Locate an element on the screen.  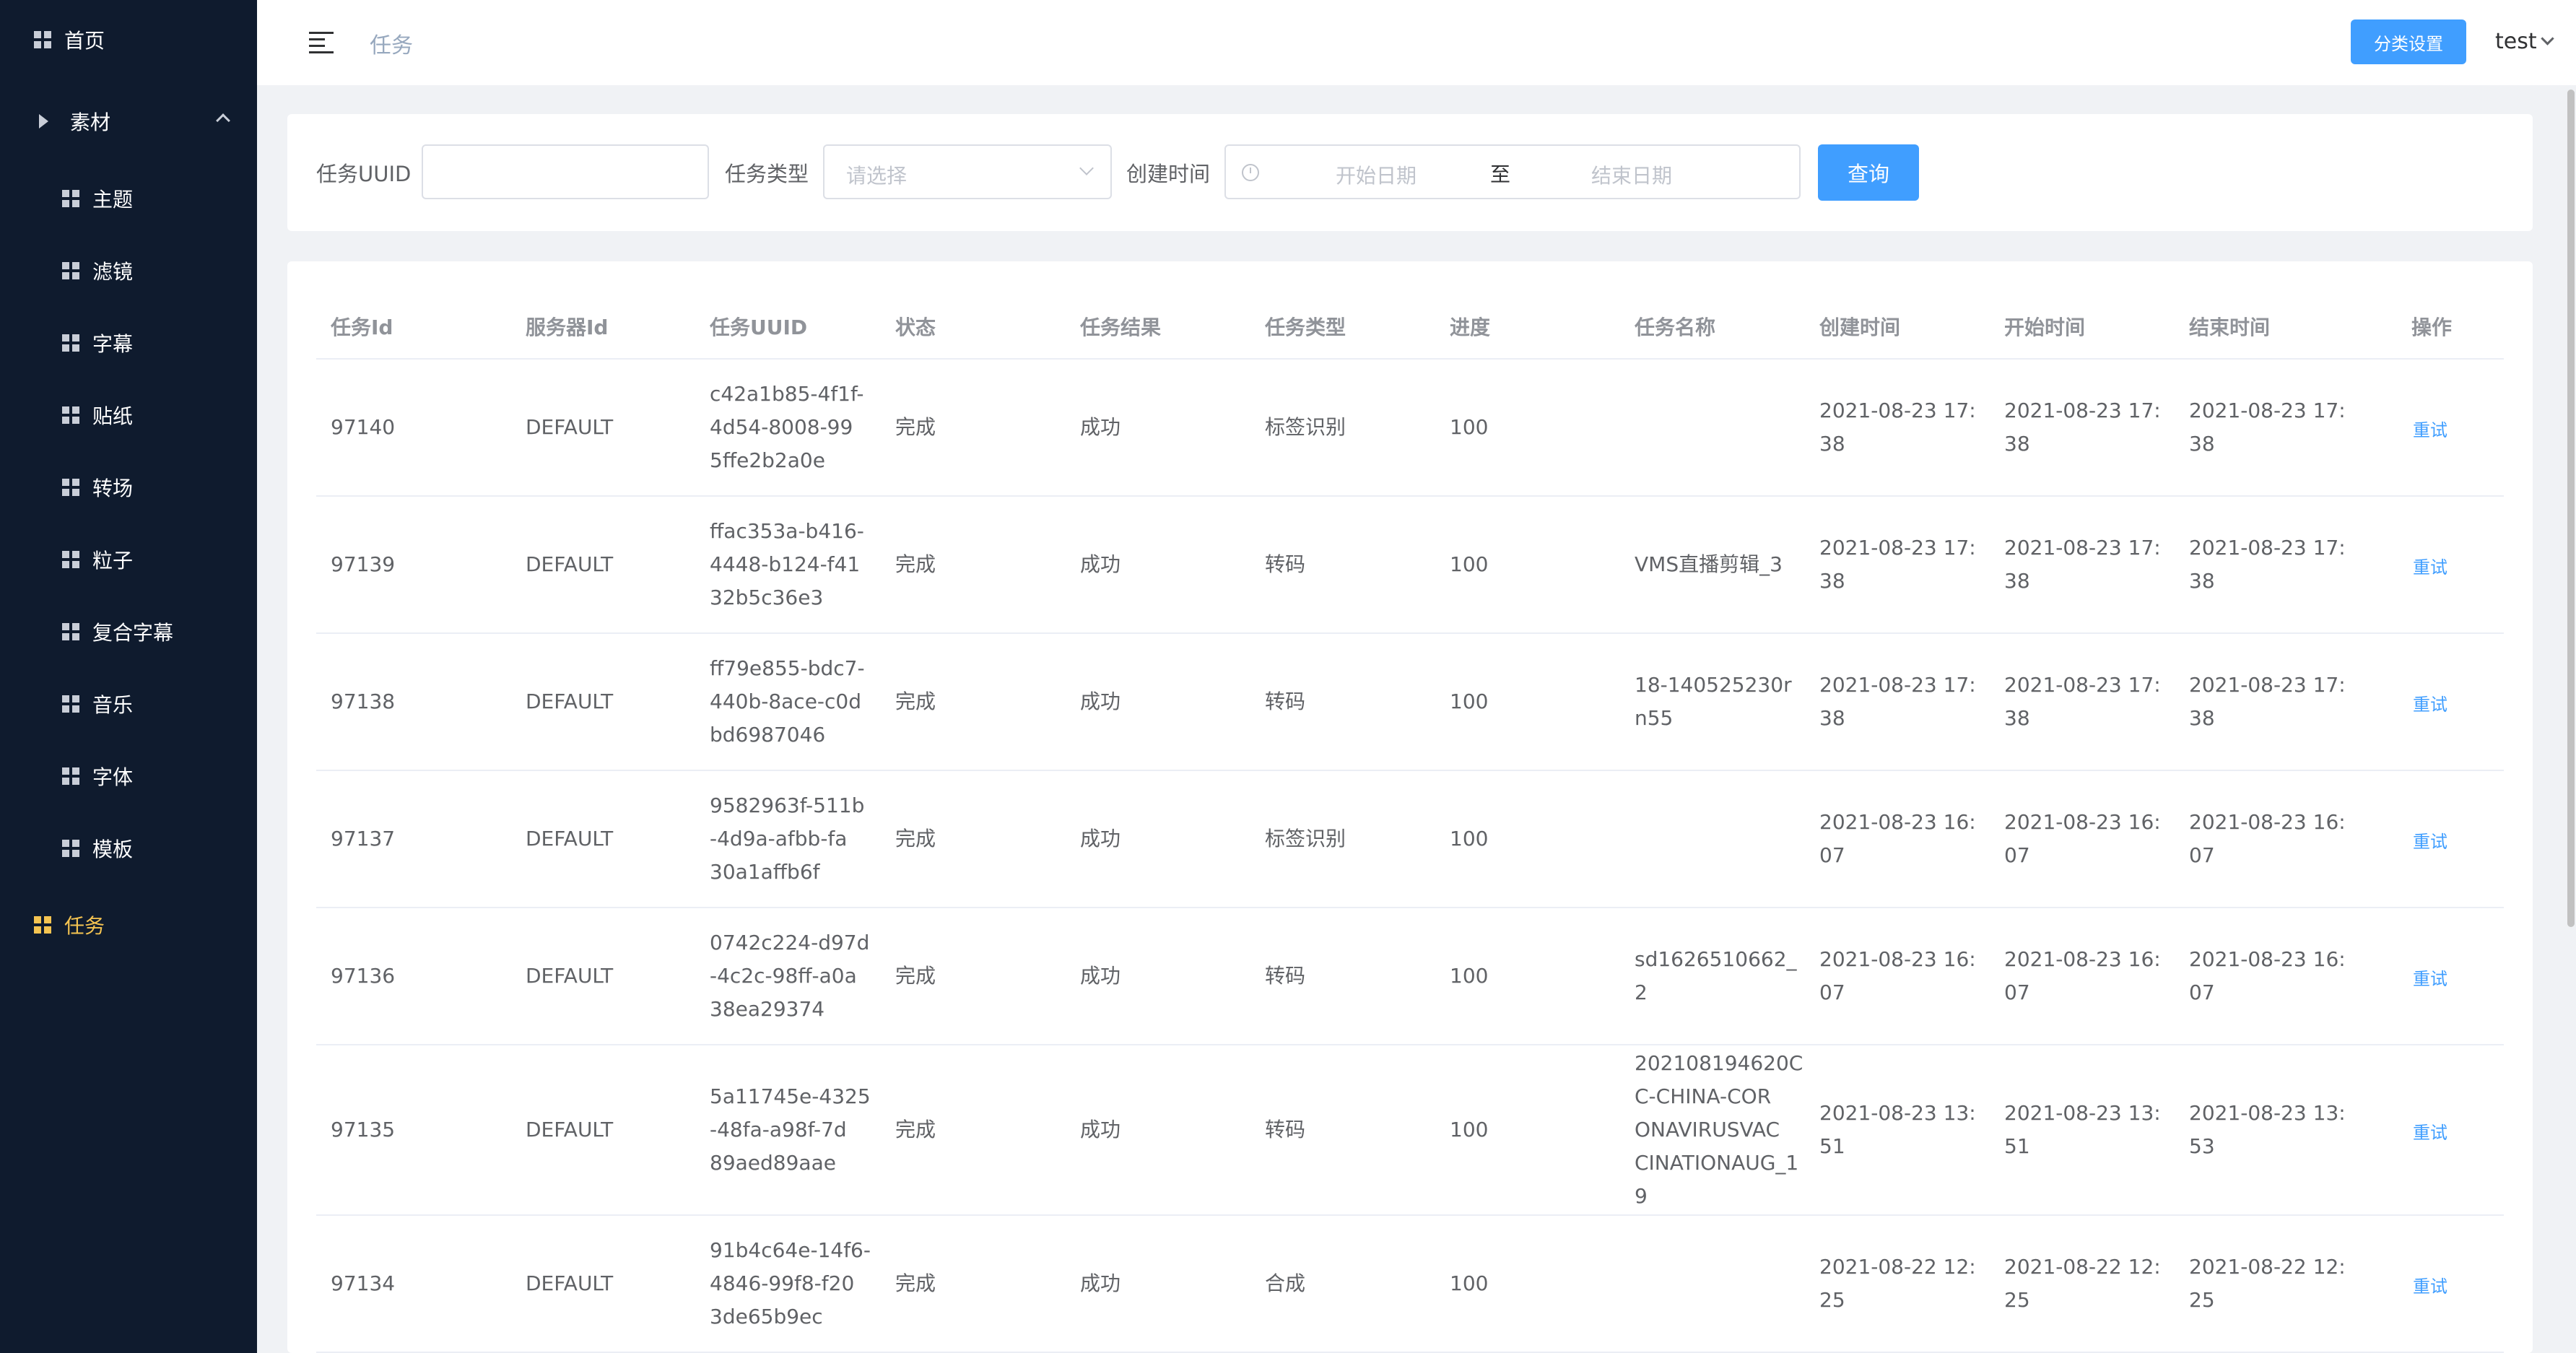
cell-id: 97140 is located at coordinates (363, 427).